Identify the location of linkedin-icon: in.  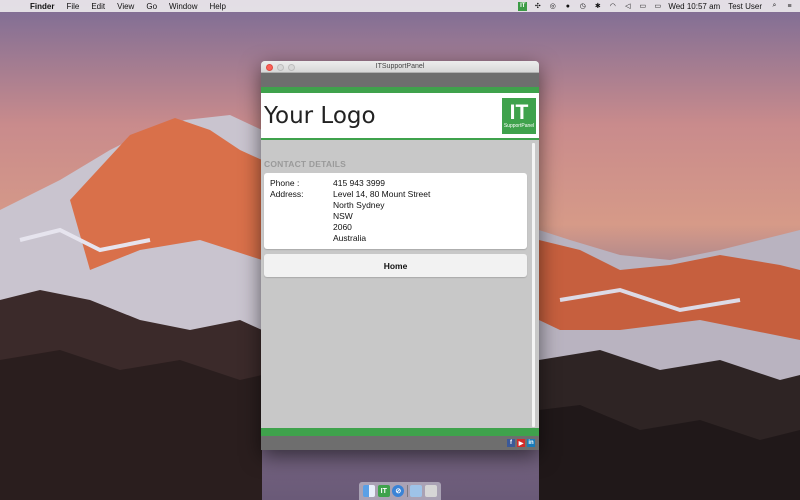
(531, 443).